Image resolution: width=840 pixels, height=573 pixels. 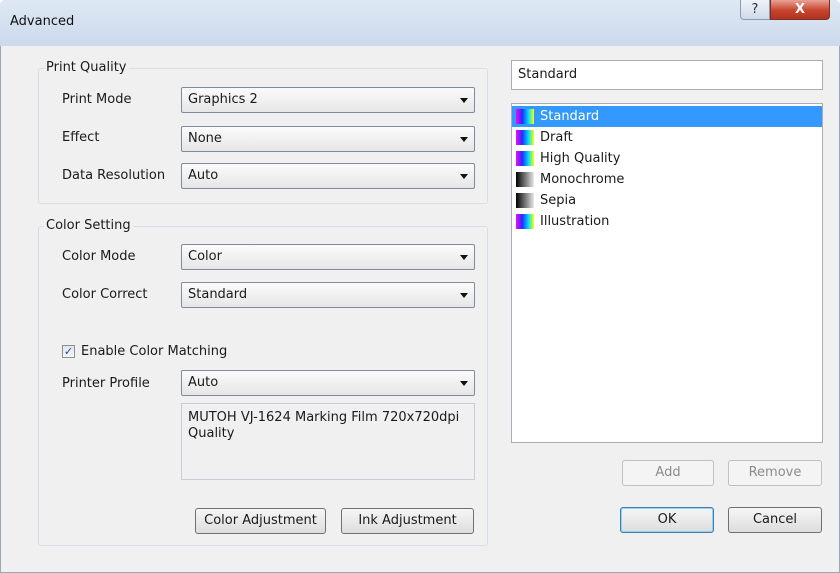 What do you see at coordinates (556, 137) in the screenshot?
I see `preset-item-label: Draft` at bounding box center [556, 137].